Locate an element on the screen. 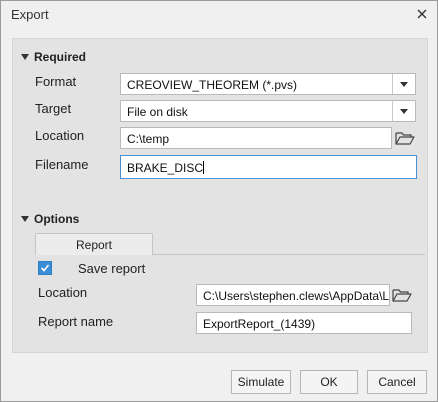 This screenshot has height=402, width=438. target-label: Target is located at coordinates (53, 108).